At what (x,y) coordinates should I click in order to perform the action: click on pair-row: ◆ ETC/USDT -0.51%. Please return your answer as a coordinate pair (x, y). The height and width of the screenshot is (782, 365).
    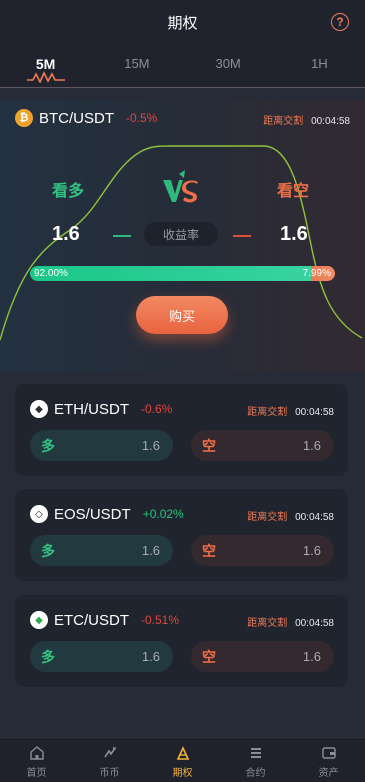
    Looking at the image, I should click on (104, 620).